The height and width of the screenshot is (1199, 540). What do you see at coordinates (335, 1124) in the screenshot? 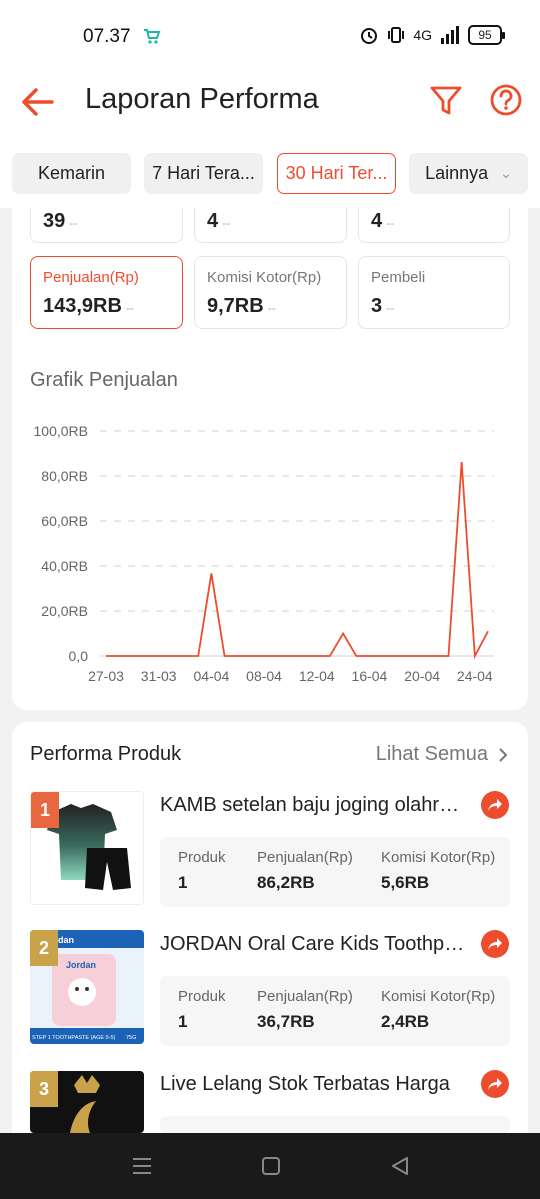
I see `product-stats` at bounding box center [335, 1124].